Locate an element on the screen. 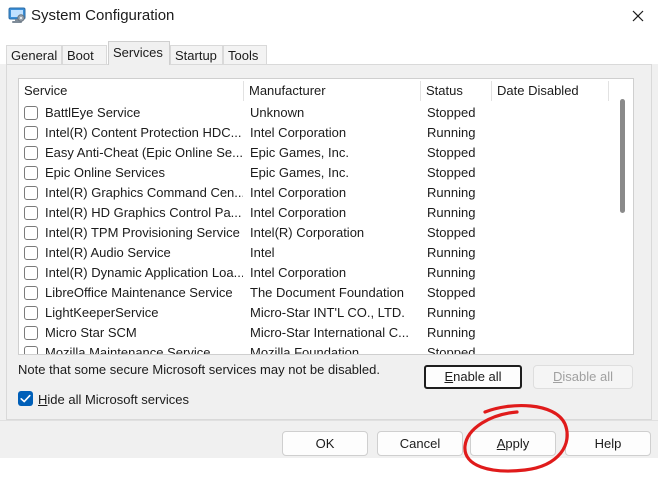 The height and width of the screenshot is (480, 658). service-manufacturer: The Document Foundation is located at coordinates (327, 292).